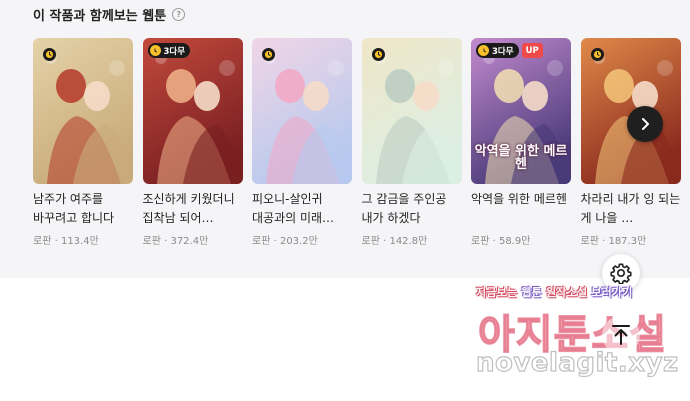  Describe the element at coordinates (627, 241) in the screenshot. I see `view-count: 187.3만` at that location.